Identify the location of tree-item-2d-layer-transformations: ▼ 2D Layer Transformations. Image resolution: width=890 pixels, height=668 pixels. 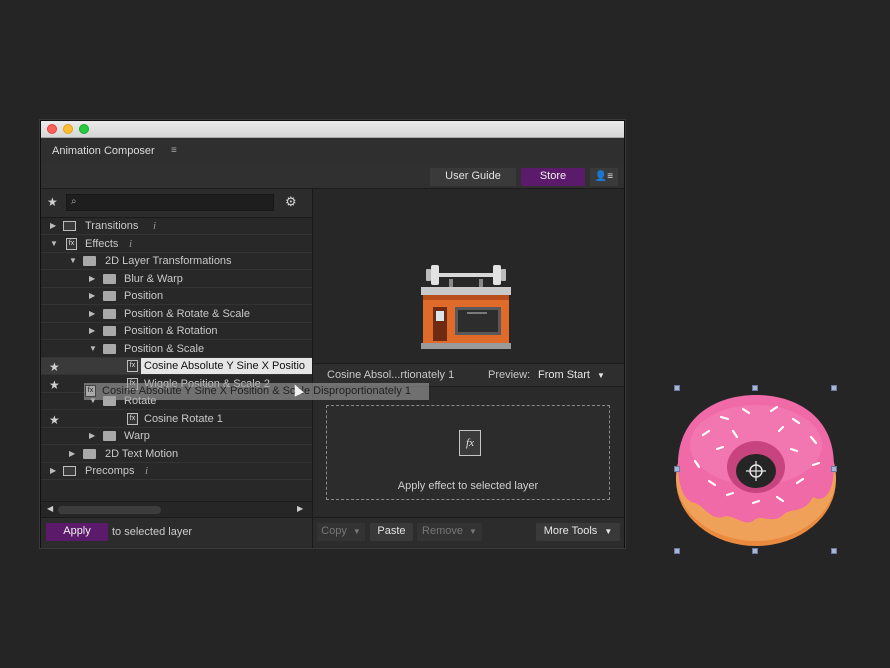
(176, 261).